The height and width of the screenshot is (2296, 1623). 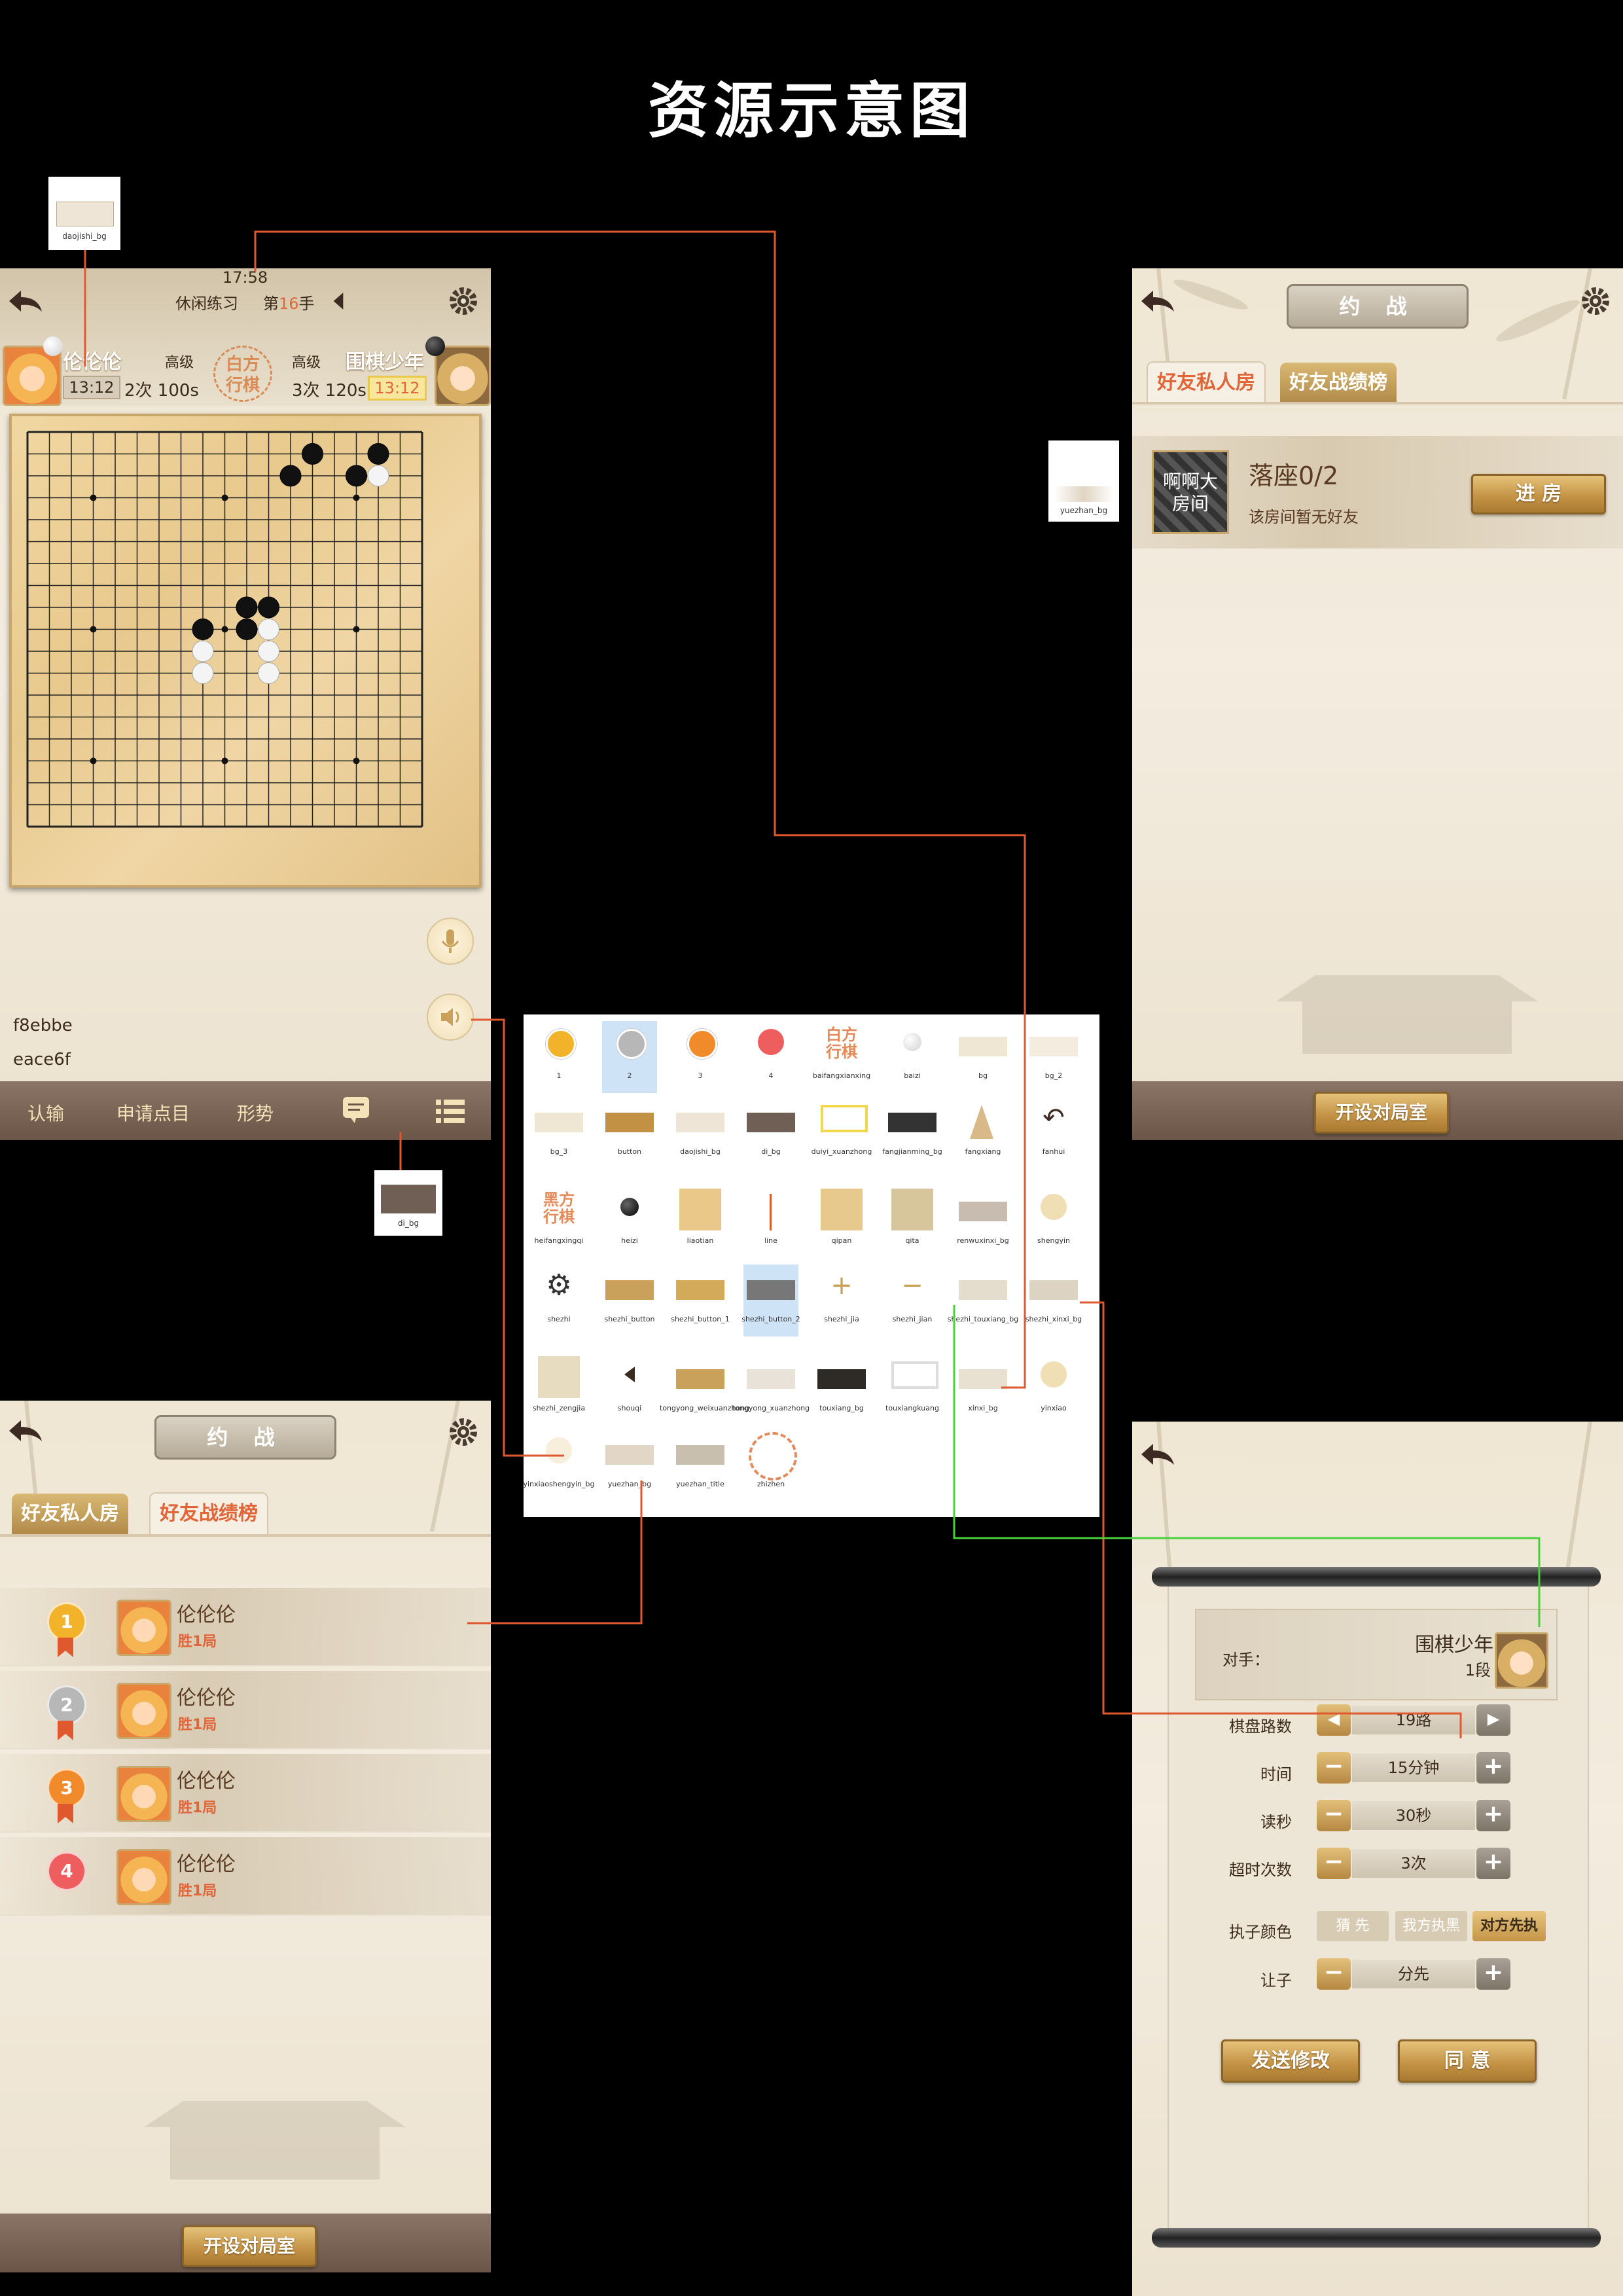 What do you see at coordinates (1414, 1720) in the screenshot?
I see `setting-value: 19路` at bounding box center [1414, 1720].